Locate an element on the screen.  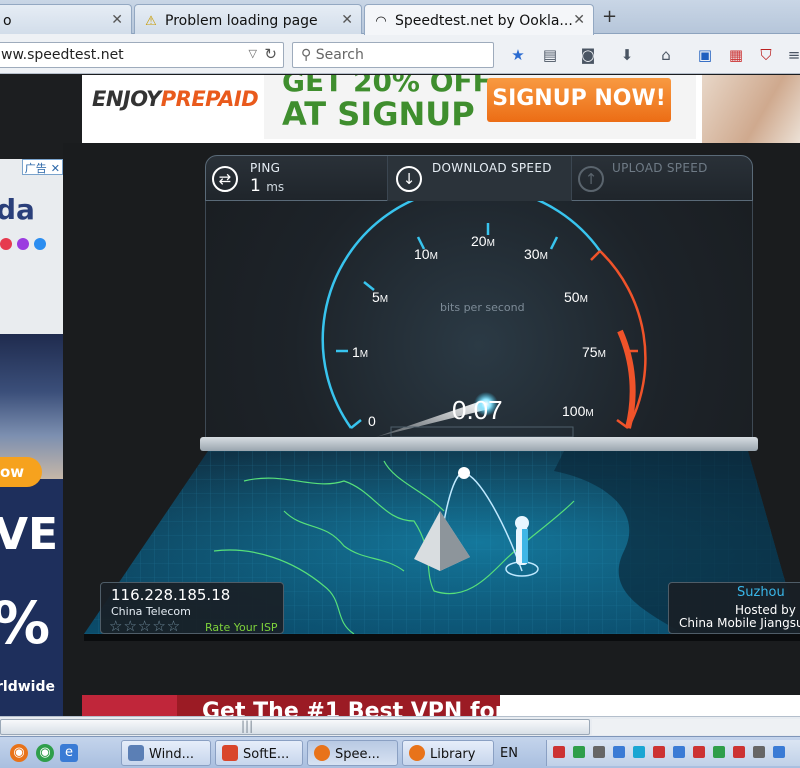
chevron-down-icon: ▽ is located at coordinates (253, 53).